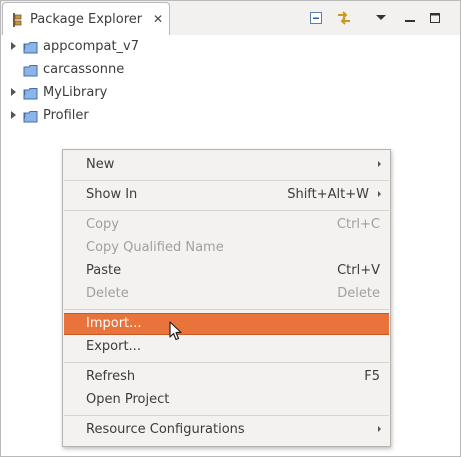 Image resolution: width=461 pixels, height=457 pixels. Describe the element at coordinates (372, 376) in the screenshot. I see `menu-item-shortcut: F5` at that location.